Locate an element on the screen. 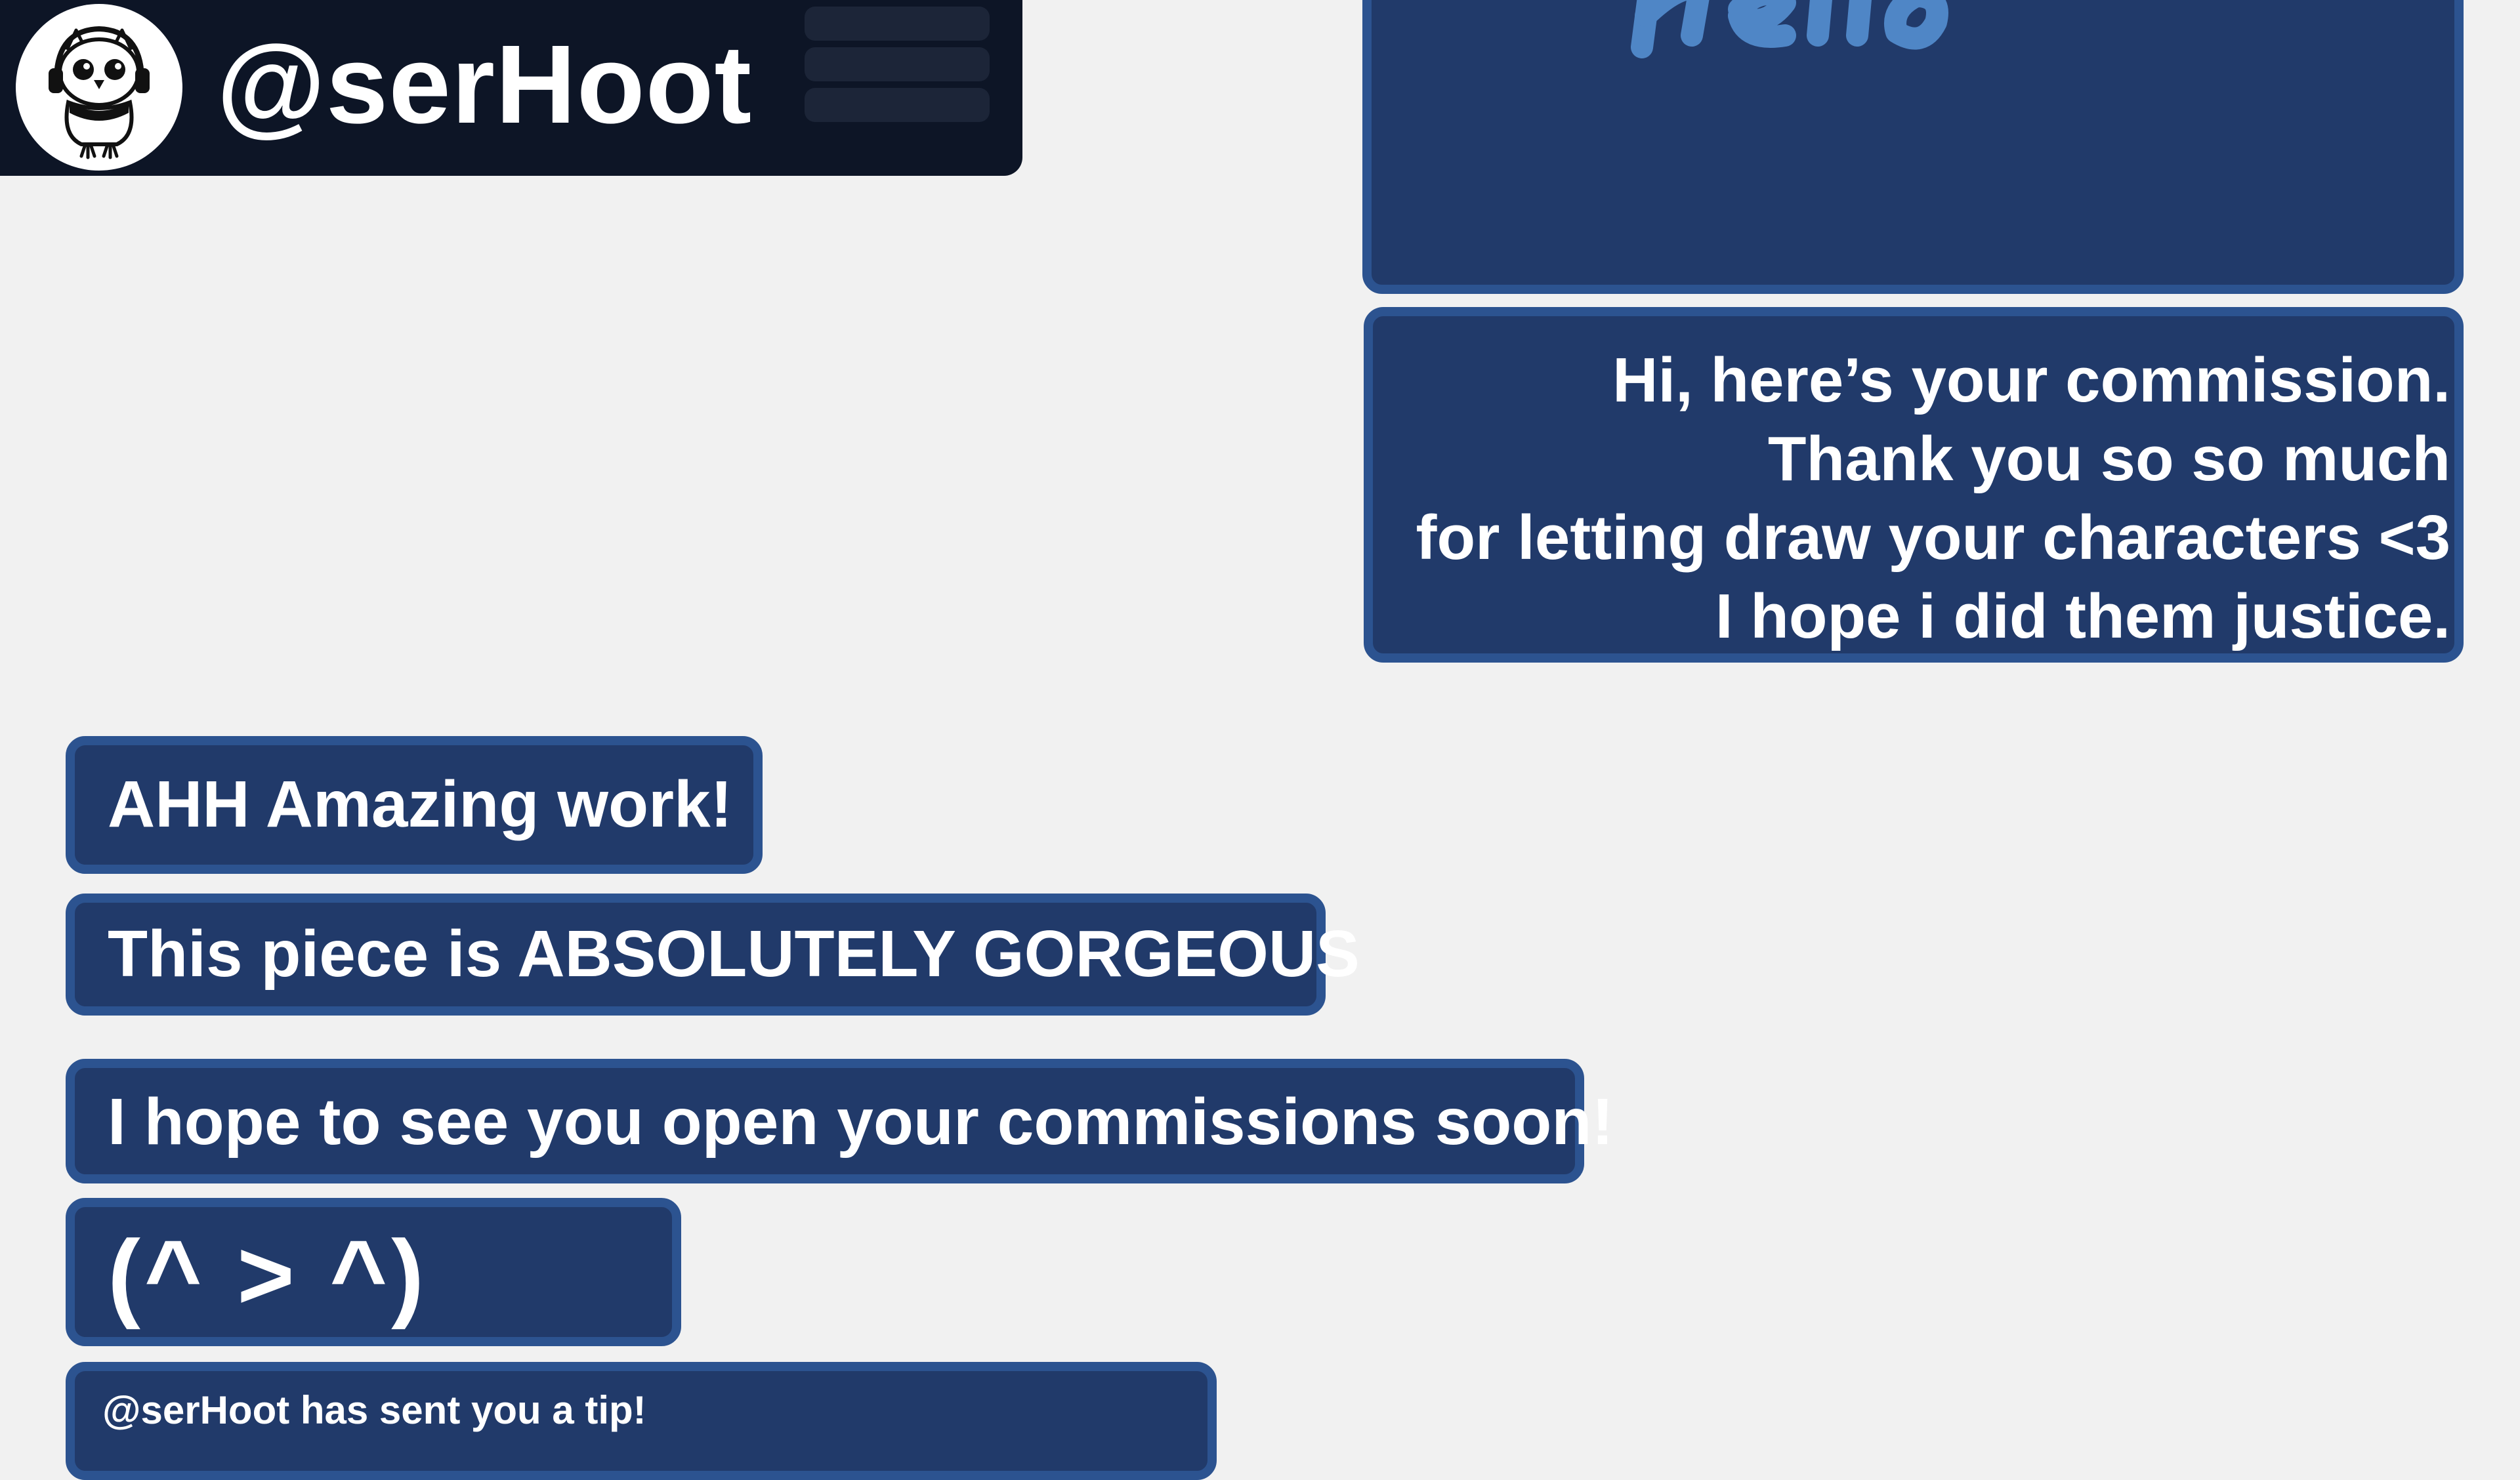 This screenshot has height=1480, width=2520. message-line: I hope i did them justice. is located at coordinates (2082, 616).